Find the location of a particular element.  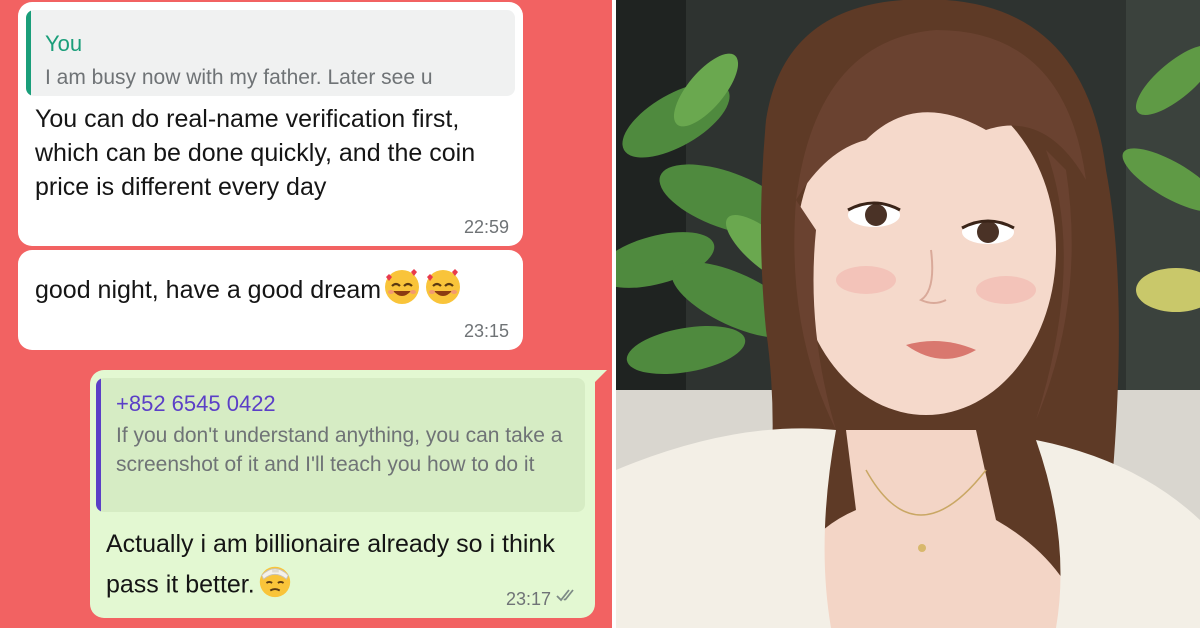

read-double-check-icon is located at coordinates (568, 597).